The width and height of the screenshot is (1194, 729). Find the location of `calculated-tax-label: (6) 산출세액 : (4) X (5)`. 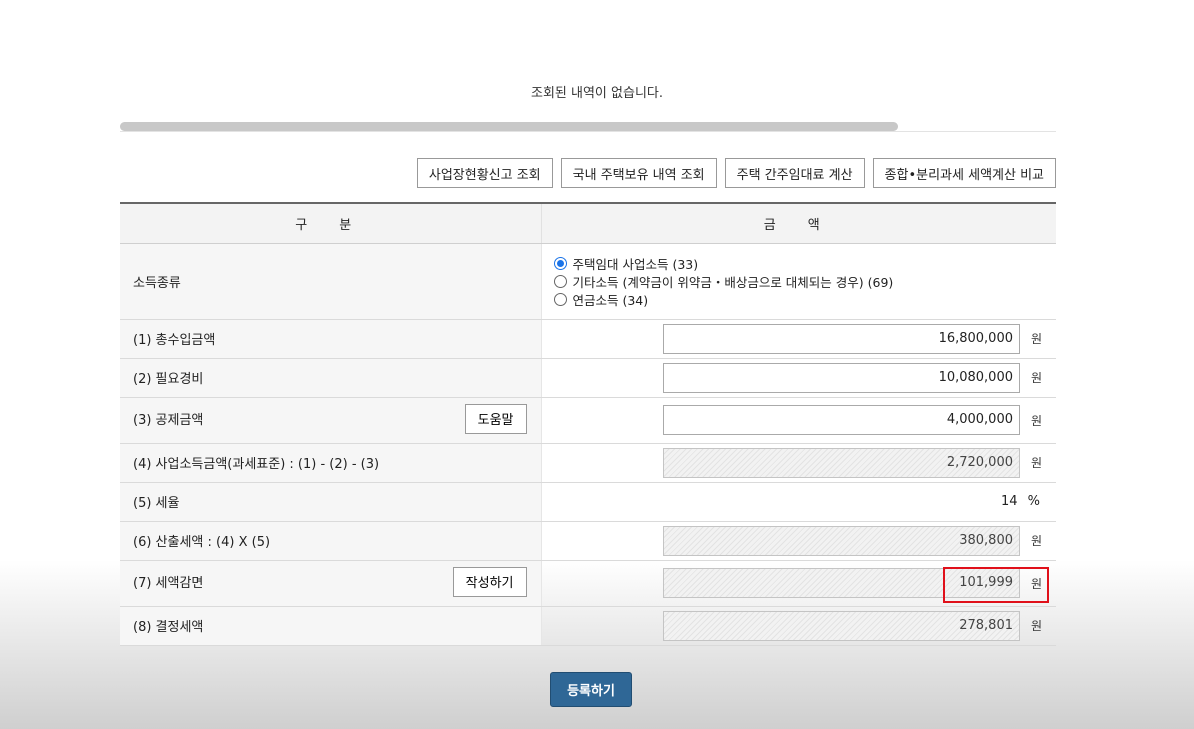

calculated-tax-label: (6) 산출세액 : (4) X (5) is located at coordinates (331, 541).